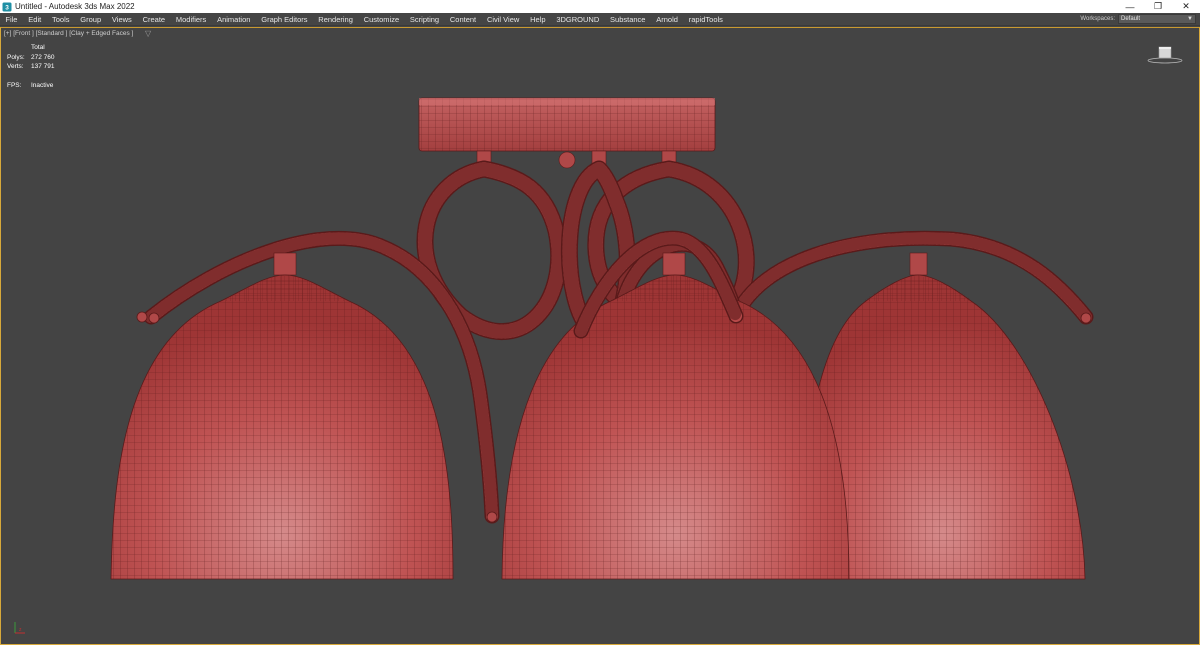 The image size is (1200, 645). What do you see at coordinates (1157, 19) in the screenshot?
I see `workspace-select: Default ▼` at bounding box center [1157, 19].